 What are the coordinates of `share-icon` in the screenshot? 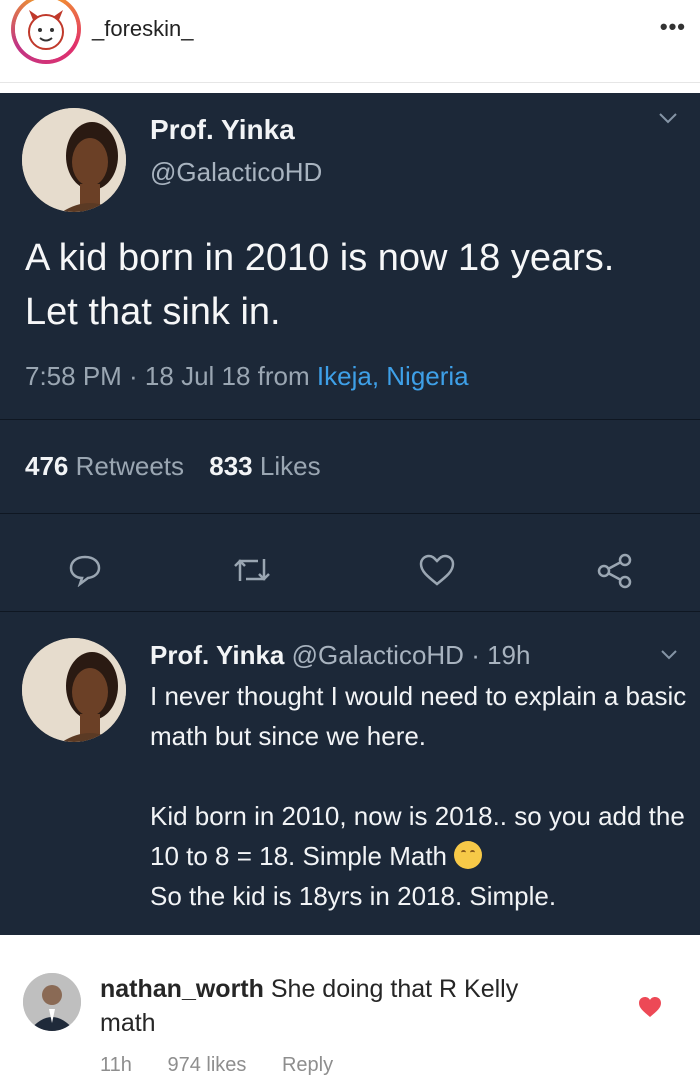 It's located at (615, 573).